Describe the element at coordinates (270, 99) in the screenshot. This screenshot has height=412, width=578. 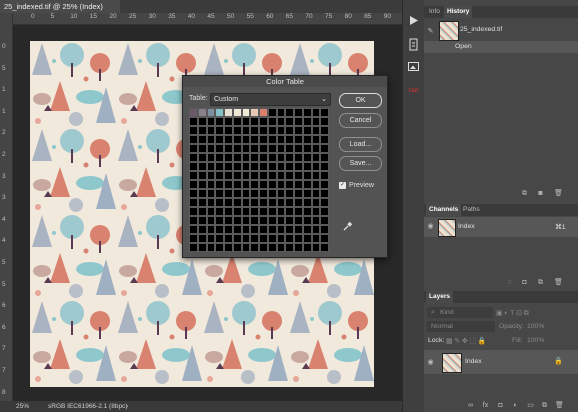
I see `table-dropdown: Custom ⌄` at that location.